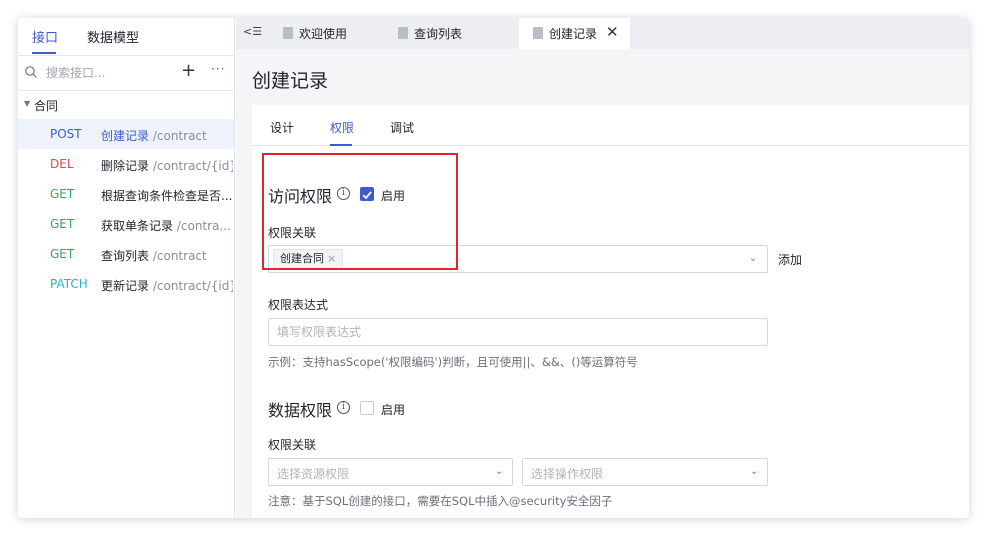  I want to click on tab-permissions: 权限, so click(342, 127).